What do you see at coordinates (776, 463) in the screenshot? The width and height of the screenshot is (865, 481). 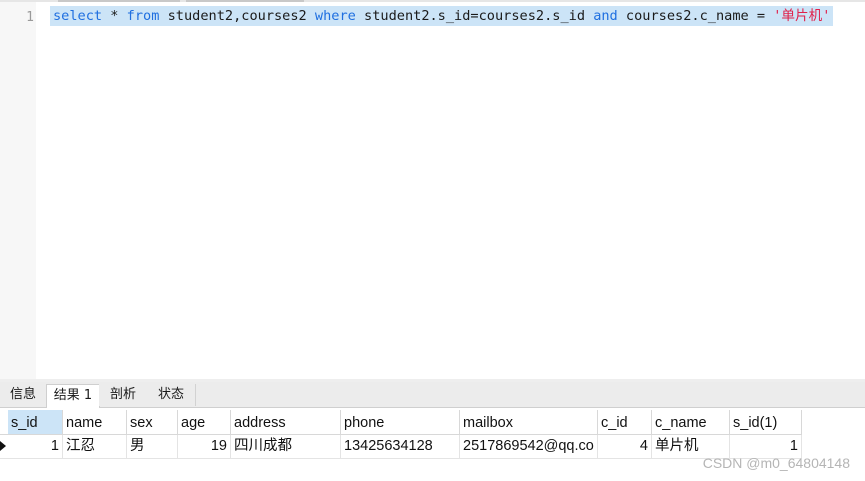 I see `watermark: CSDN @m0_64804148` at bounding box center [776, 463].